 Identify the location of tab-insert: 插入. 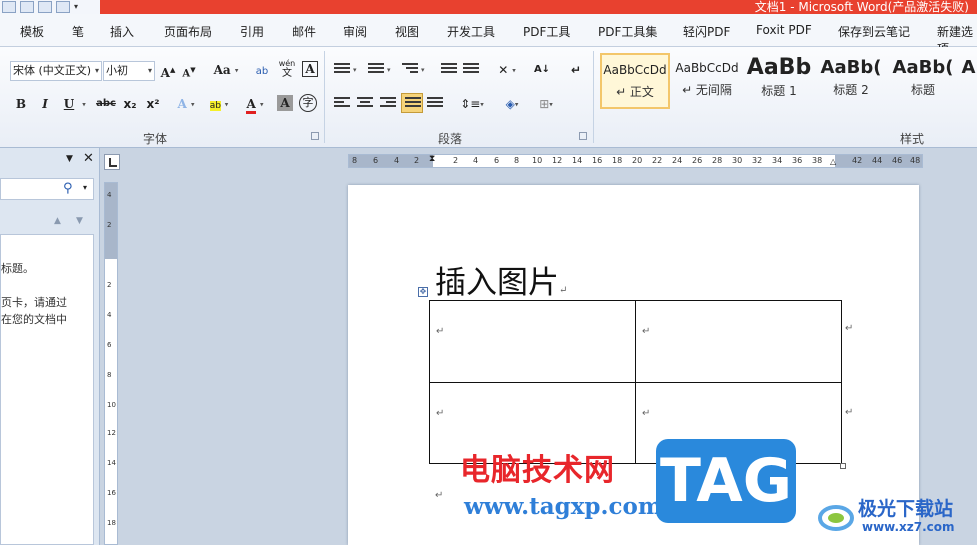
(122, 31).